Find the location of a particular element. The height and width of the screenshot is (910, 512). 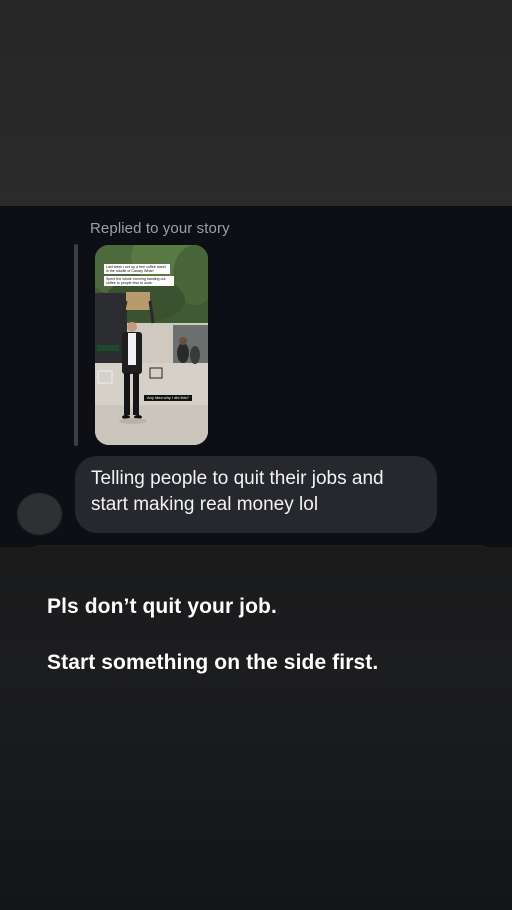

overlay-text-line-2: Start something on the side first. is located at coordinates (213, 662).